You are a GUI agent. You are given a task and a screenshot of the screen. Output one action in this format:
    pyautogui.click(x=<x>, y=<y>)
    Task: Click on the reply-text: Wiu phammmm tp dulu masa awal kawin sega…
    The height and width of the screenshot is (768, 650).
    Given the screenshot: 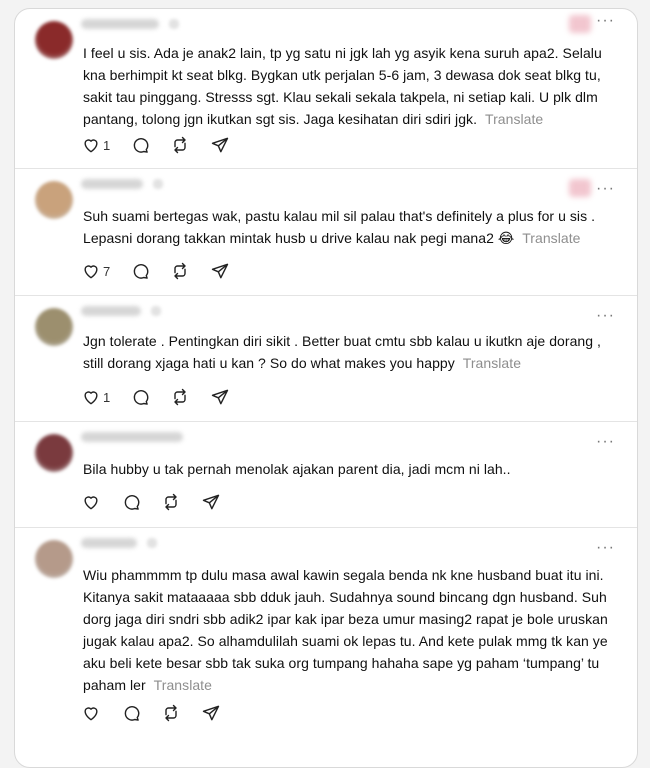 What is the action you would take?
    pyautogui.click(x=351, y=630)
    